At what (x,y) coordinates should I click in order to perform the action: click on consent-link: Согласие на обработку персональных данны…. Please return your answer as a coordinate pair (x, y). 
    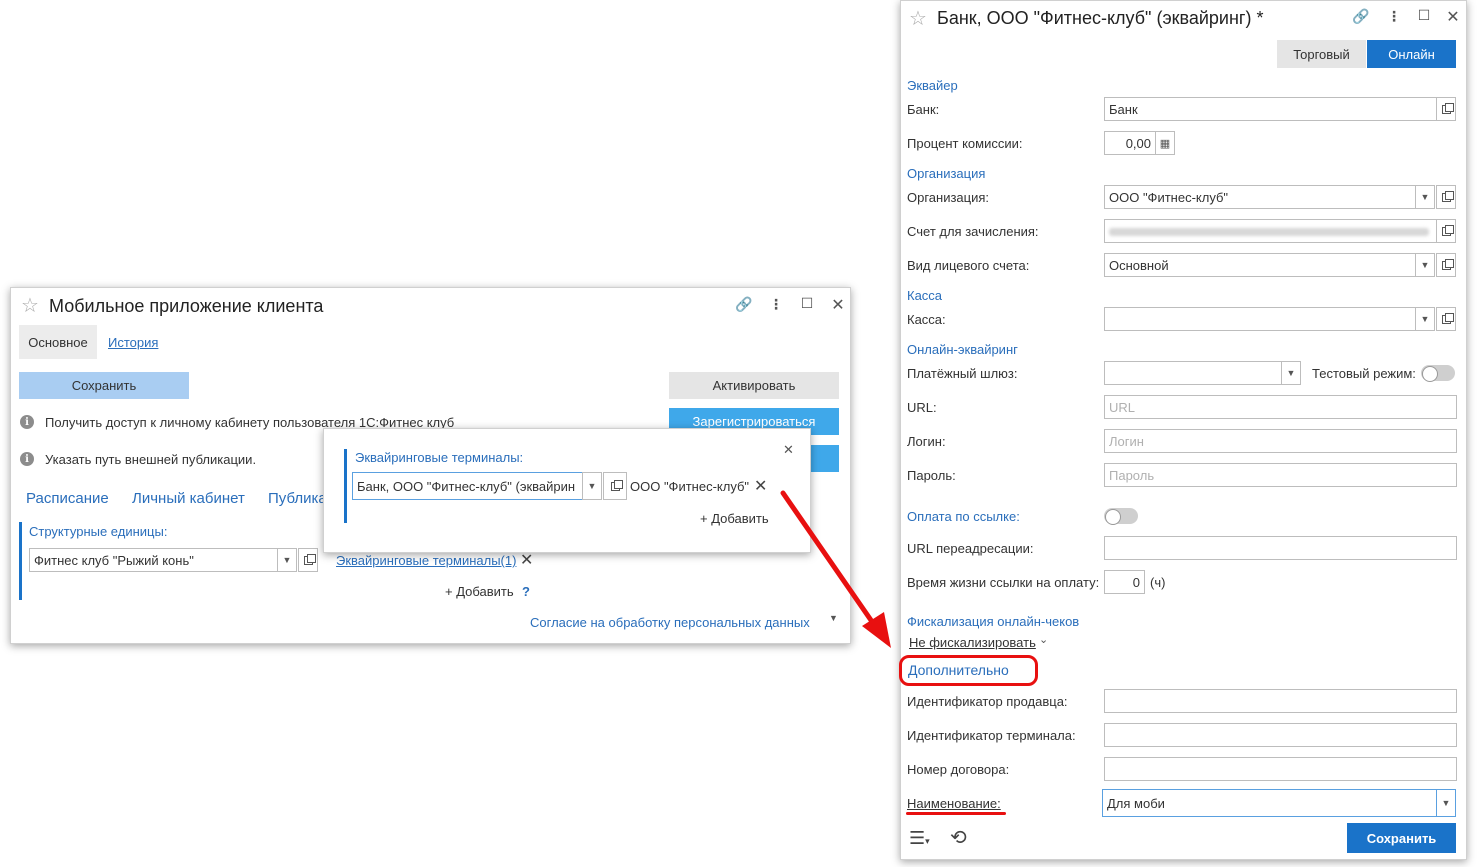
    Looking at the image, I should click on (670, 622).